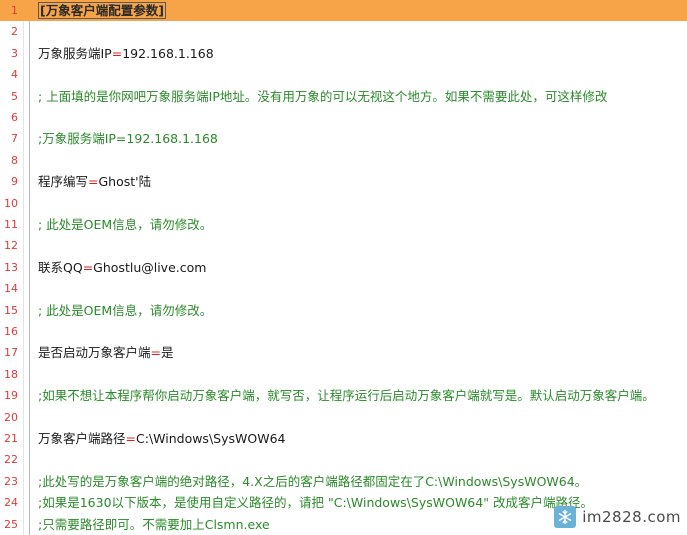 The width and height of the screenshot is (687, 535). I want to click on code-line: 6, so click(343, 117).